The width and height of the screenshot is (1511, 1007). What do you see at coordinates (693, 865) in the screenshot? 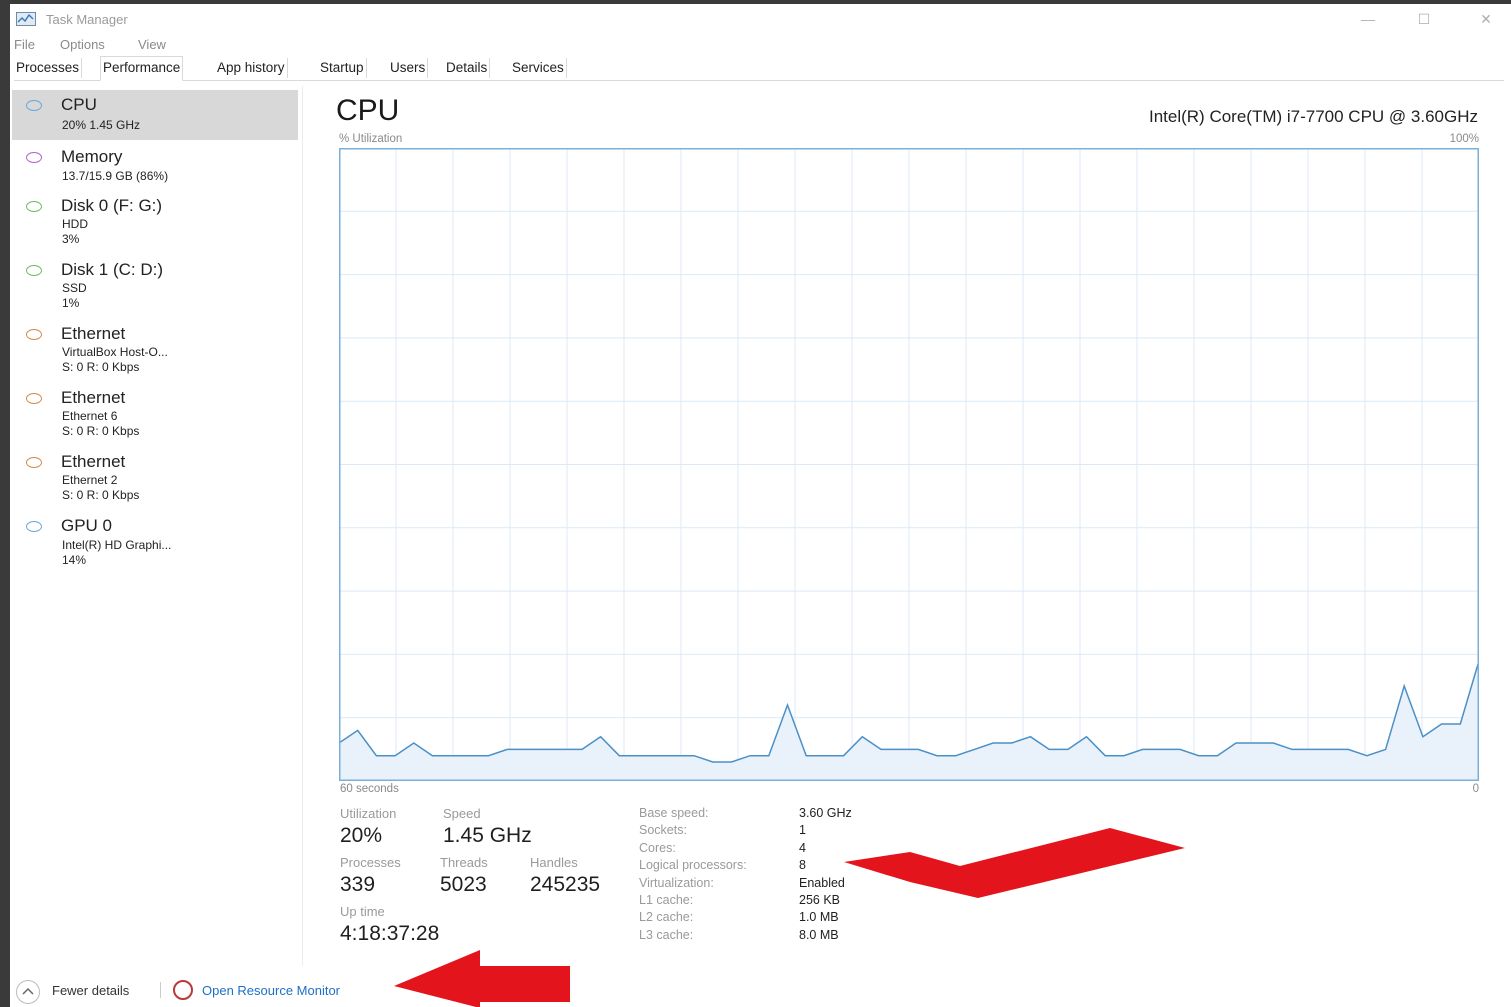
I see `logical-processors-label: Logical processors:` at bounding box center [693, 865].